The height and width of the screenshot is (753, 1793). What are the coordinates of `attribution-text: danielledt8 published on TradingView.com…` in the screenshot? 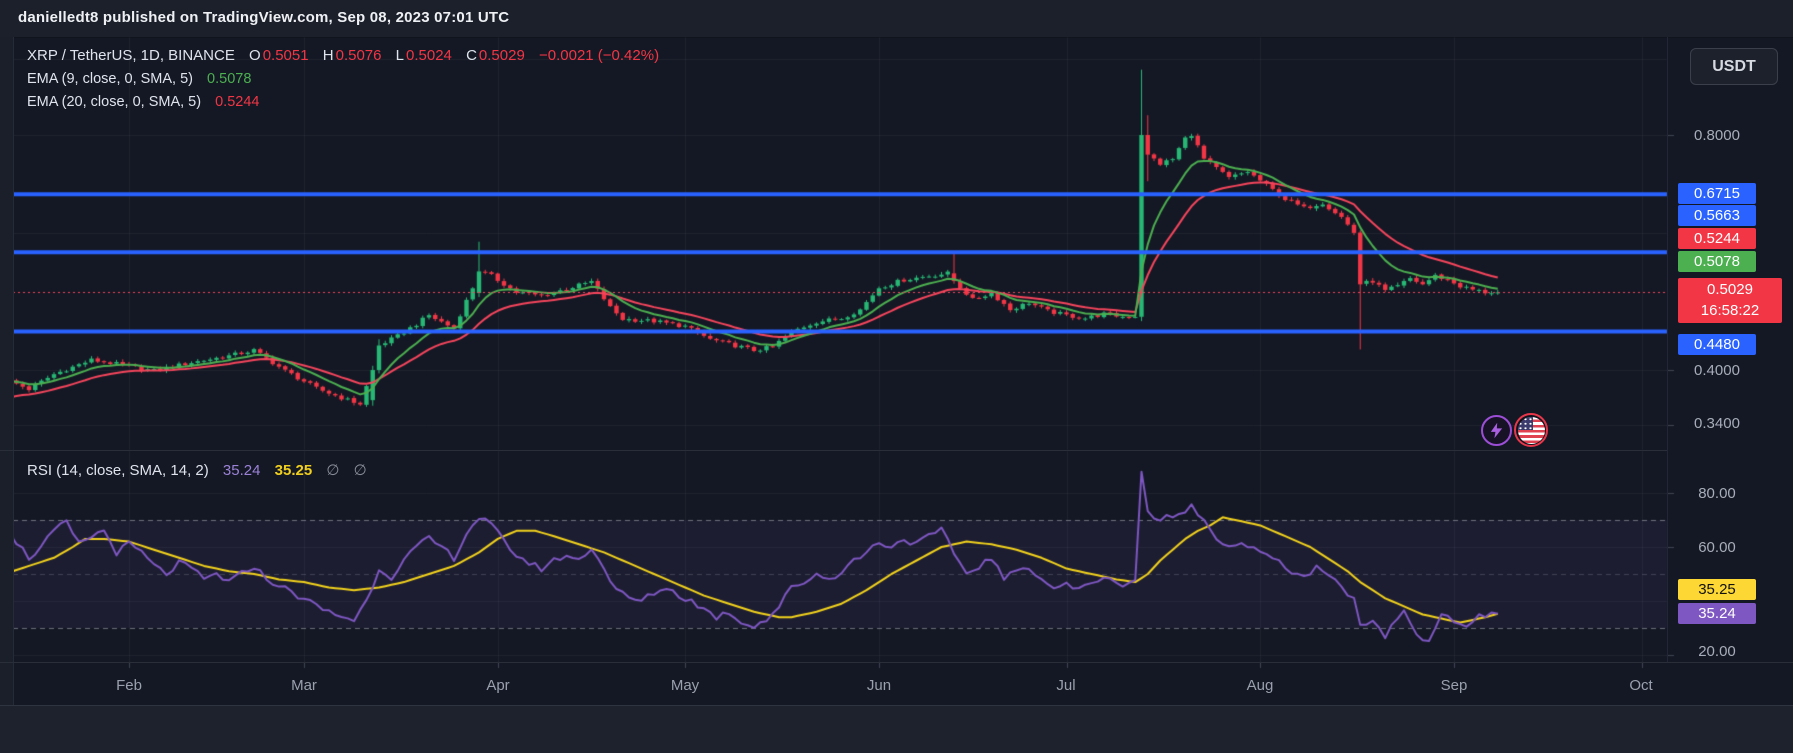 It's located at (264, 17).